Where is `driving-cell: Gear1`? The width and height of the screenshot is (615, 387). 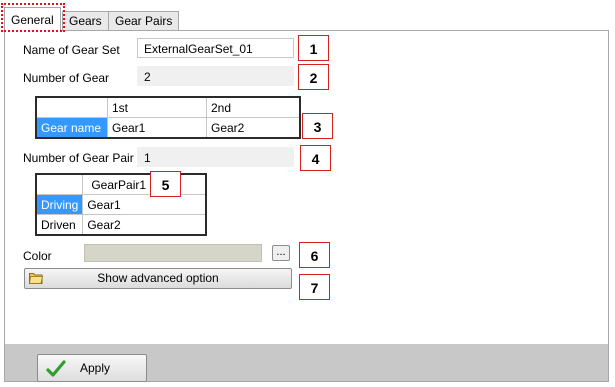 driving-cell: Gear1 is located at coordinates (144, 204).